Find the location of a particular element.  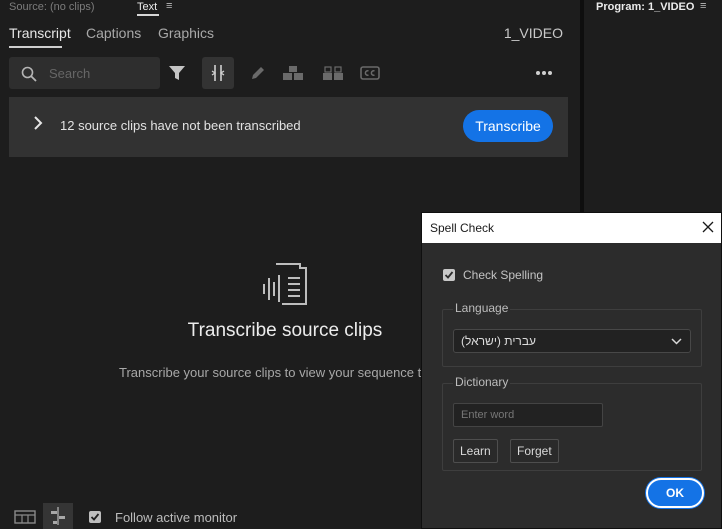

search-box is located at coordinates (84, 73).